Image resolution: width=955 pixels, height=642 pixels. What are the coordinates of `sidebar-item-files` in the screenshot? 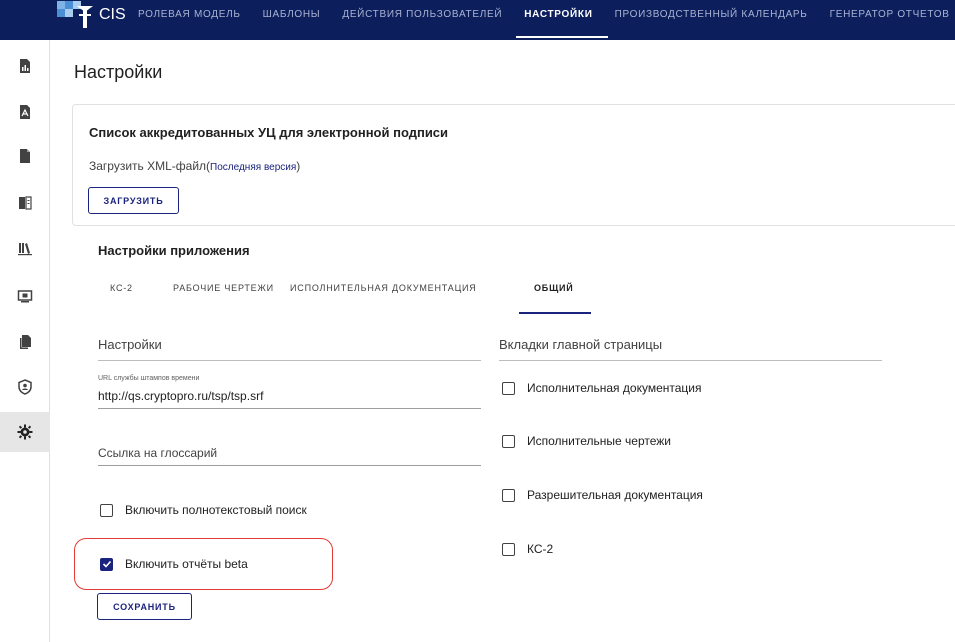 It's located at (25, 342).